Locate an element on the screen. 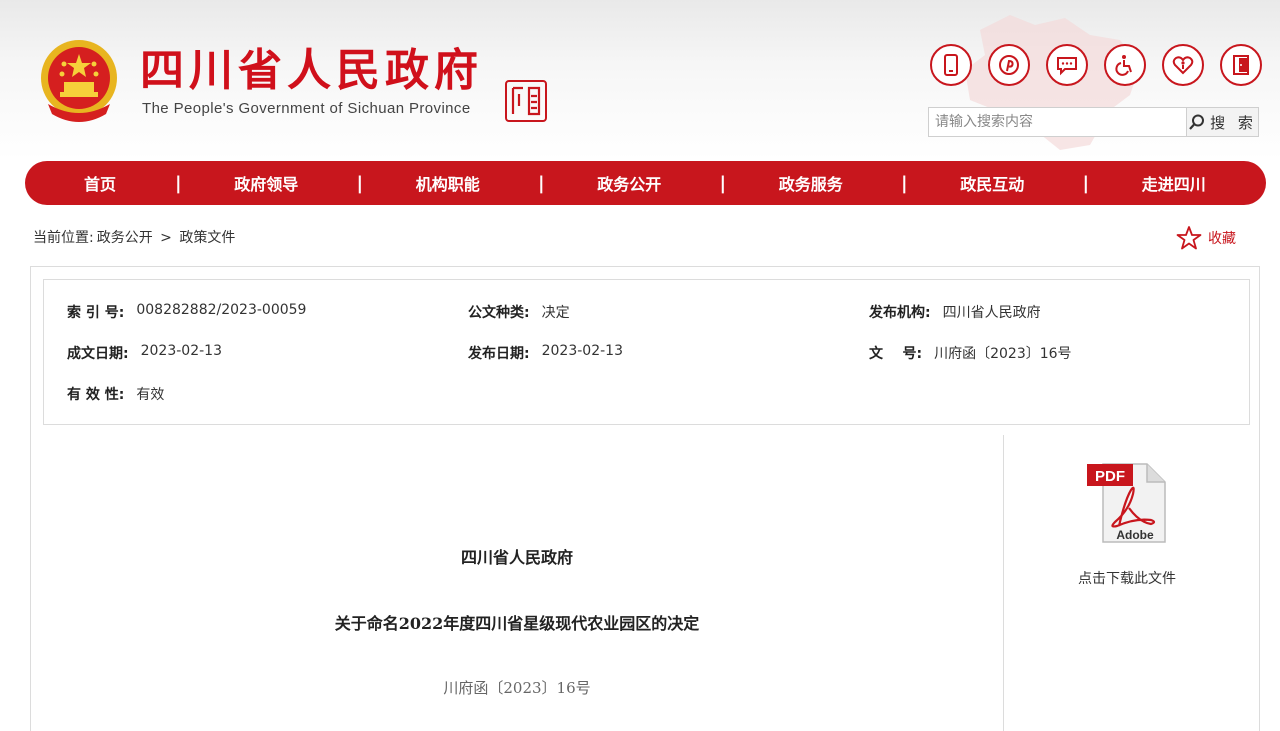 The image size is (1280, 731). meta-validity: 有 效 性: 有效 is located at coordinates (115, 394).